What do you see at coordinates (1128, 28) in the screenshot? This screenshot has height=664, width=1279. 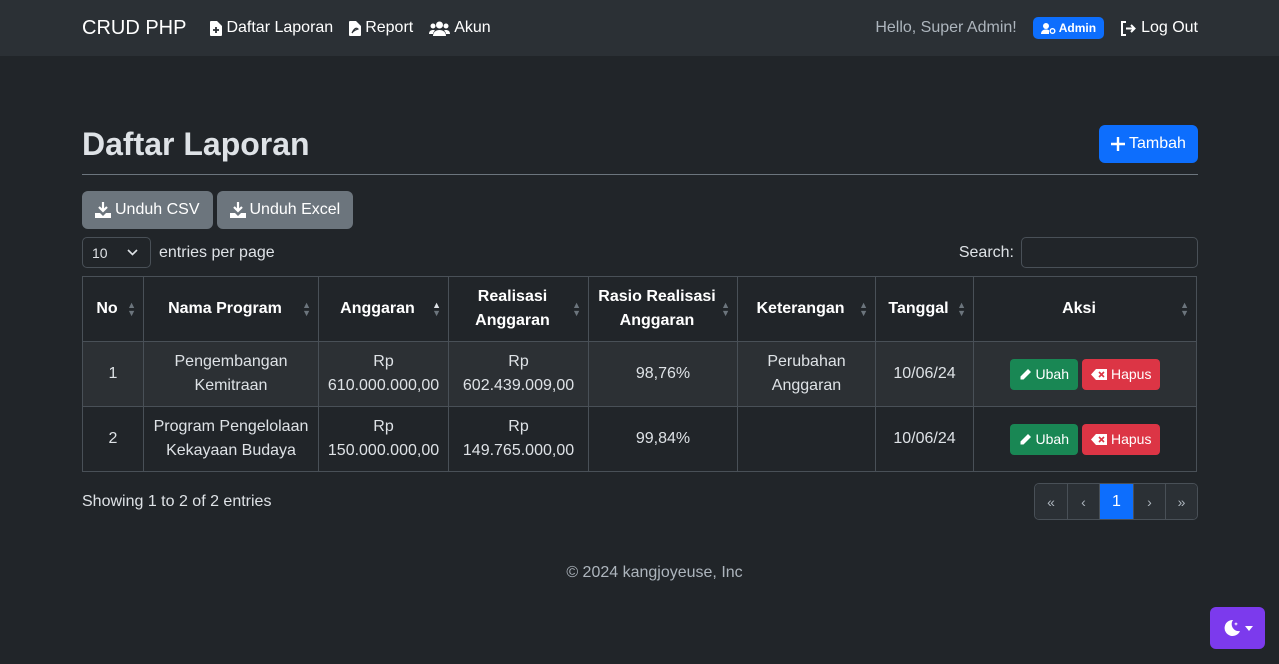 I see `logout-icon` at bounding box center [1128, 28].